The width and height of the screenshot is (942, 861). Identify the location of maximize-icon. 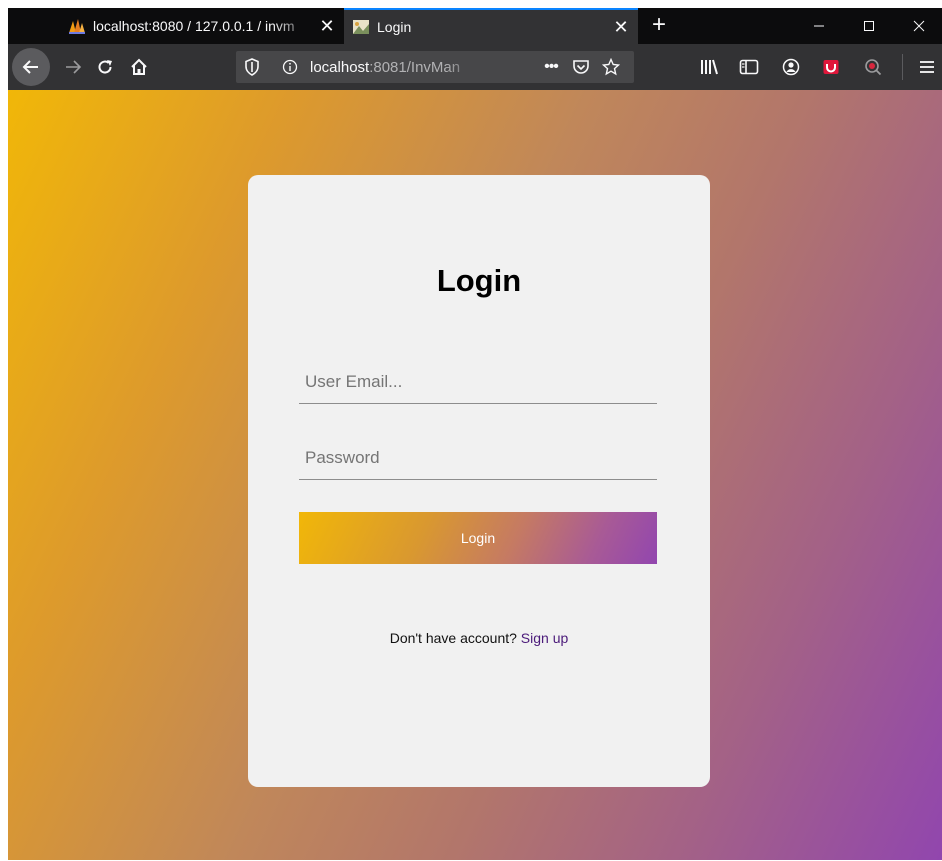
(869, 26).